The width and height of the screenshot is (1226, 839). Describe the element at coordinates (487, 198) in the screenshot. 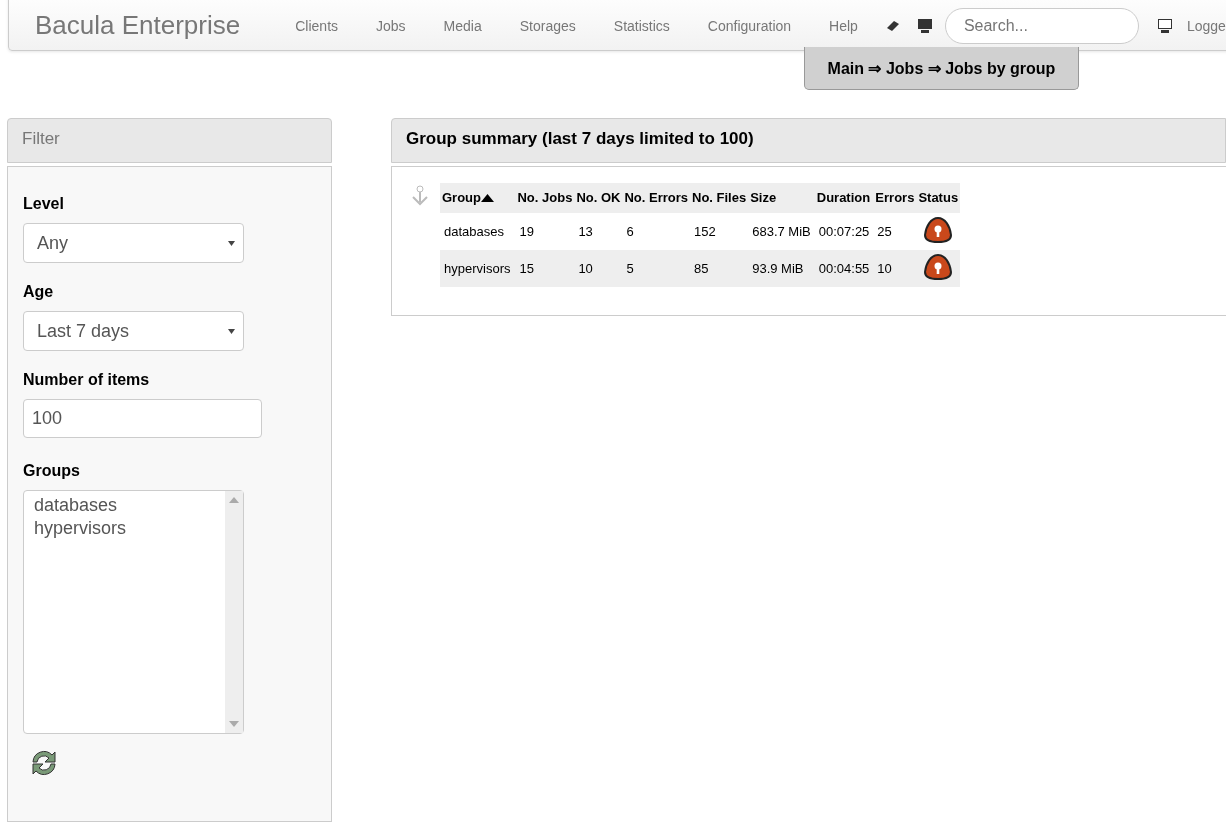

I see `sort-arrow-icon` at that location.